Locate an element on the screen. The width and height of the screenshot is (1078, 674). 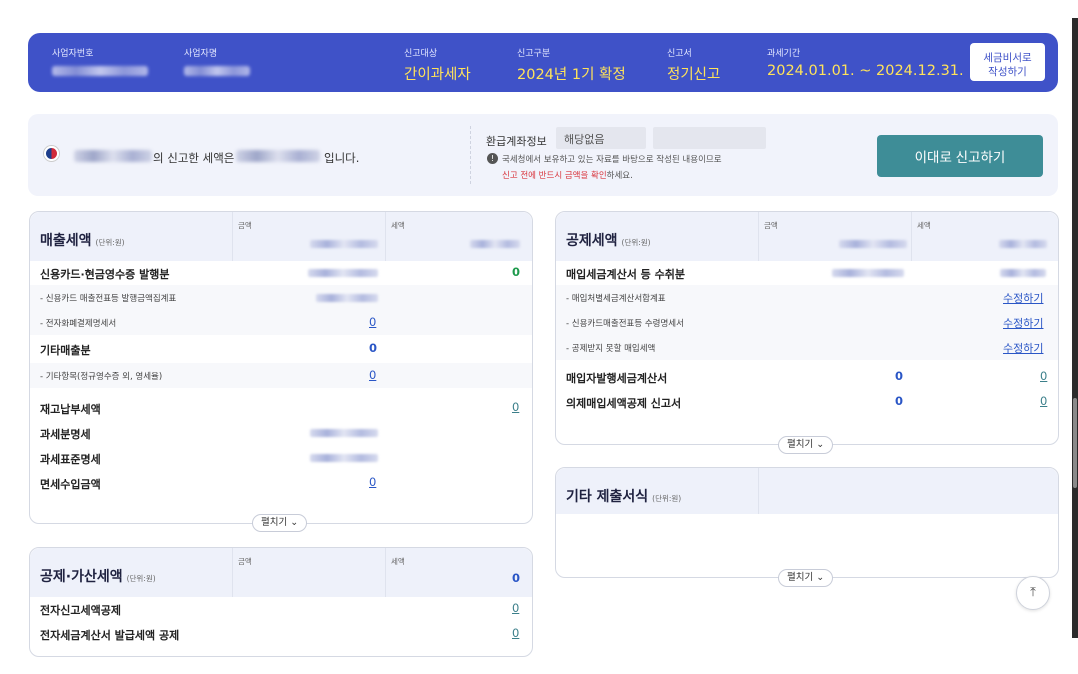
row-sub-label: - 전자화폐결제명세서 is located at coordinates (78, 324).